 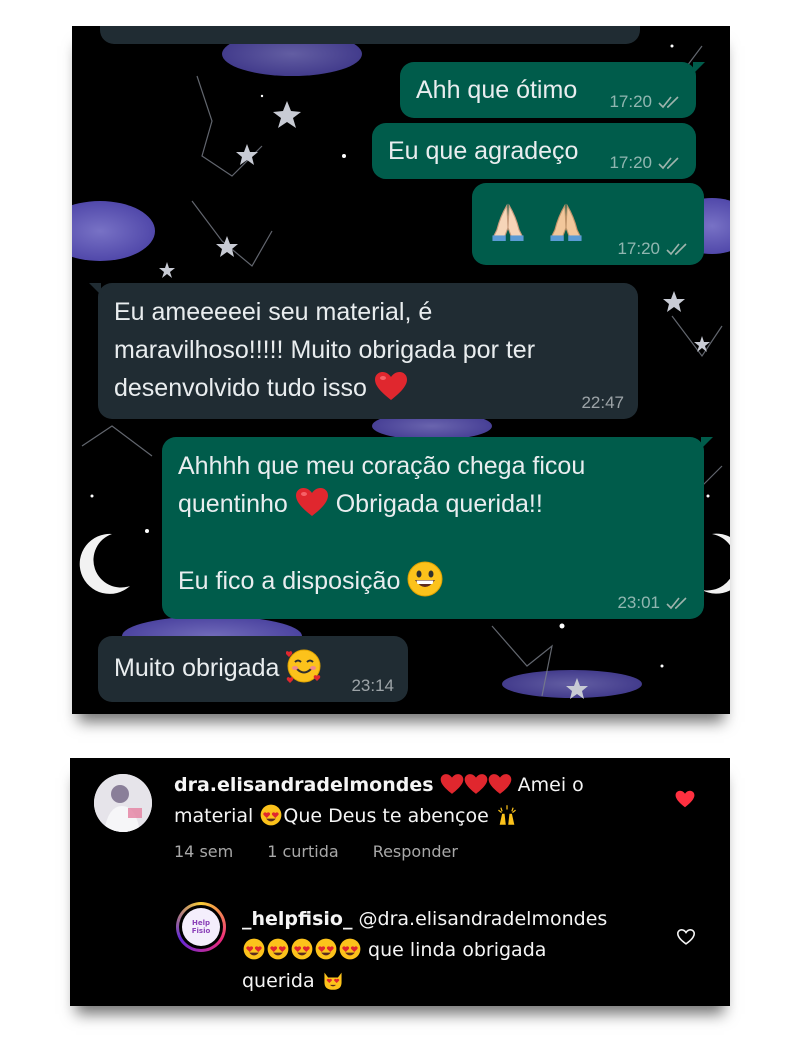 I want to click on comment-text: Que Deus te abençoe, so click(x=386, y=816).